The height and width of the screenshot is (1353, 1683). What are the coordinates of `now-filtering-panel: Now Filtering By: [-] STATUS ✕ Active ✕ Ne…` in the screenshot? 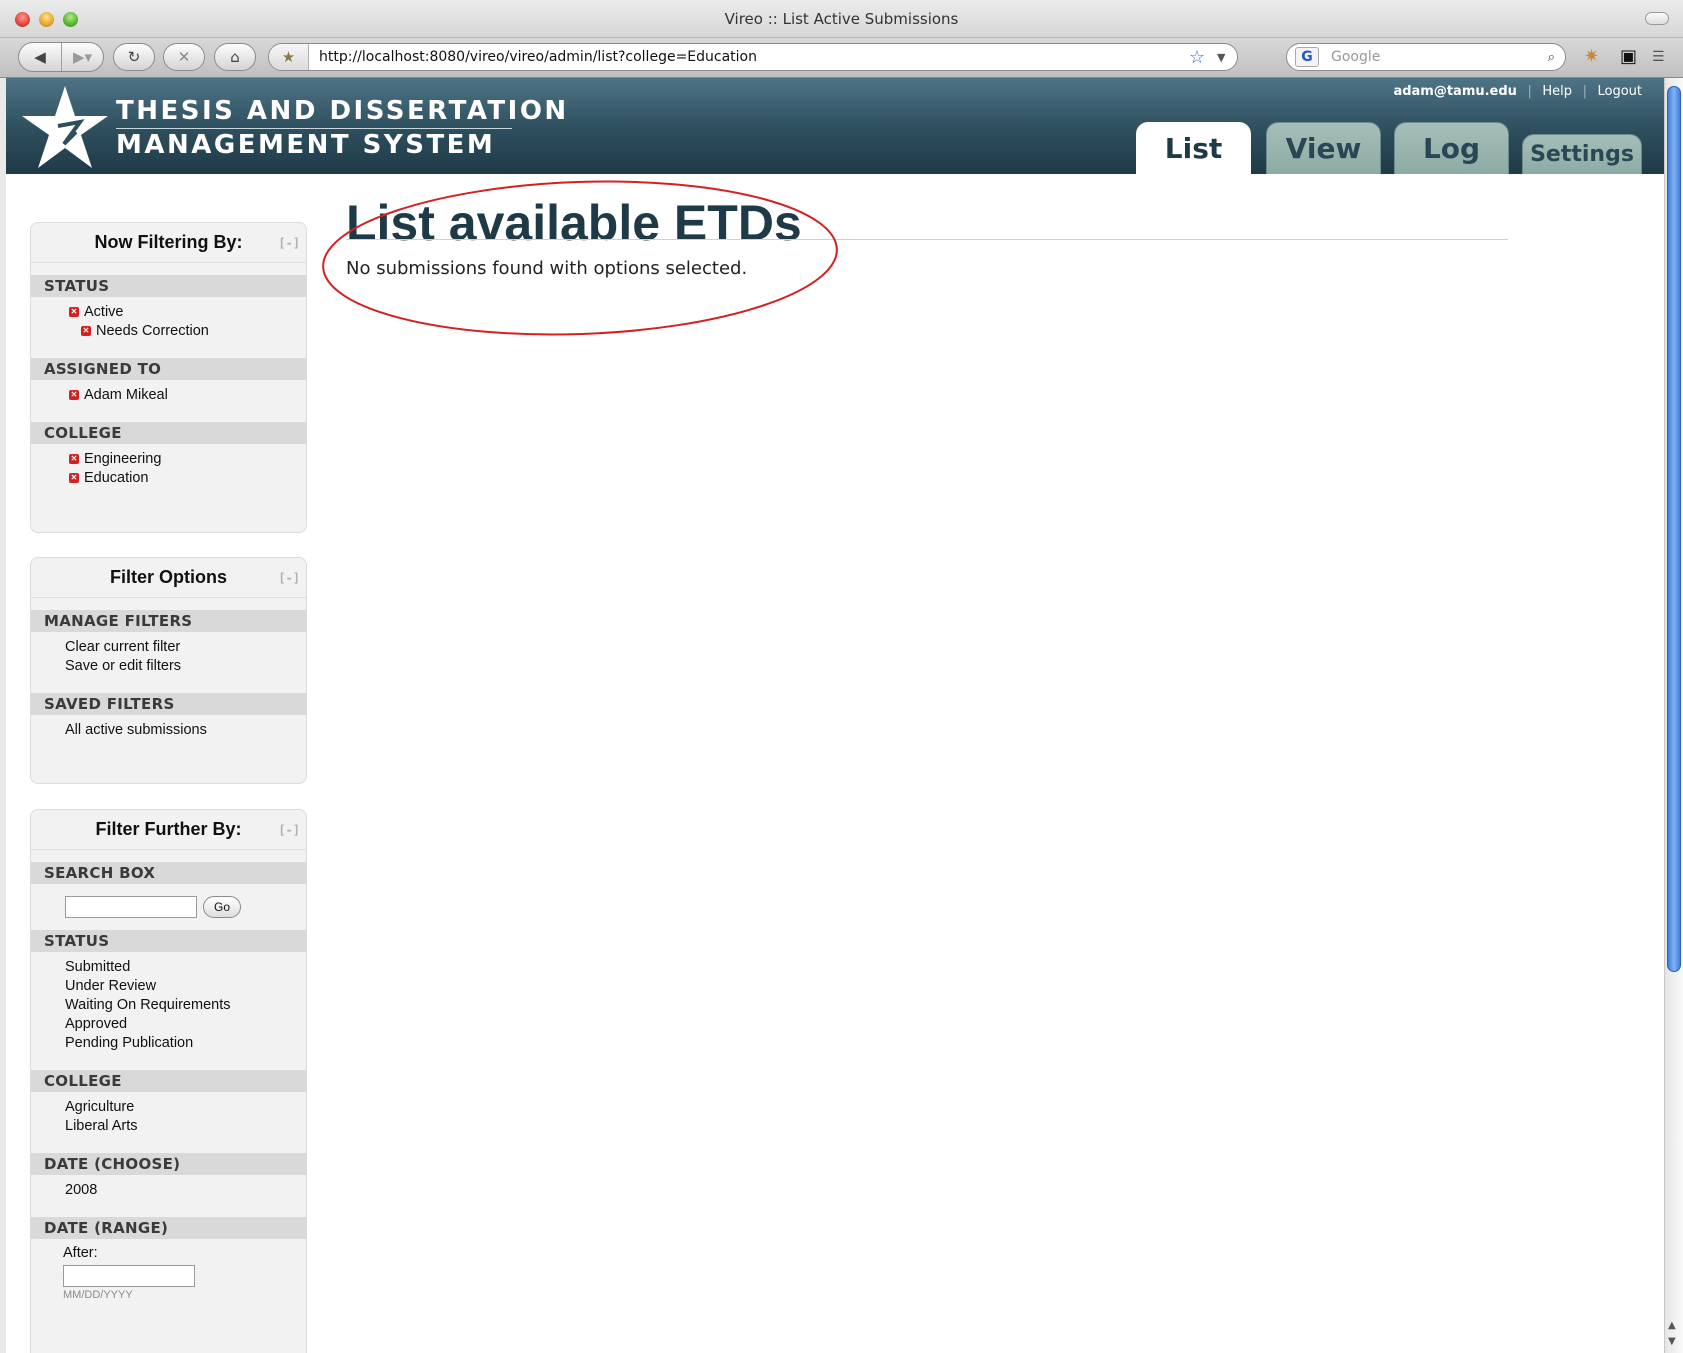 It's located at (168, 377).